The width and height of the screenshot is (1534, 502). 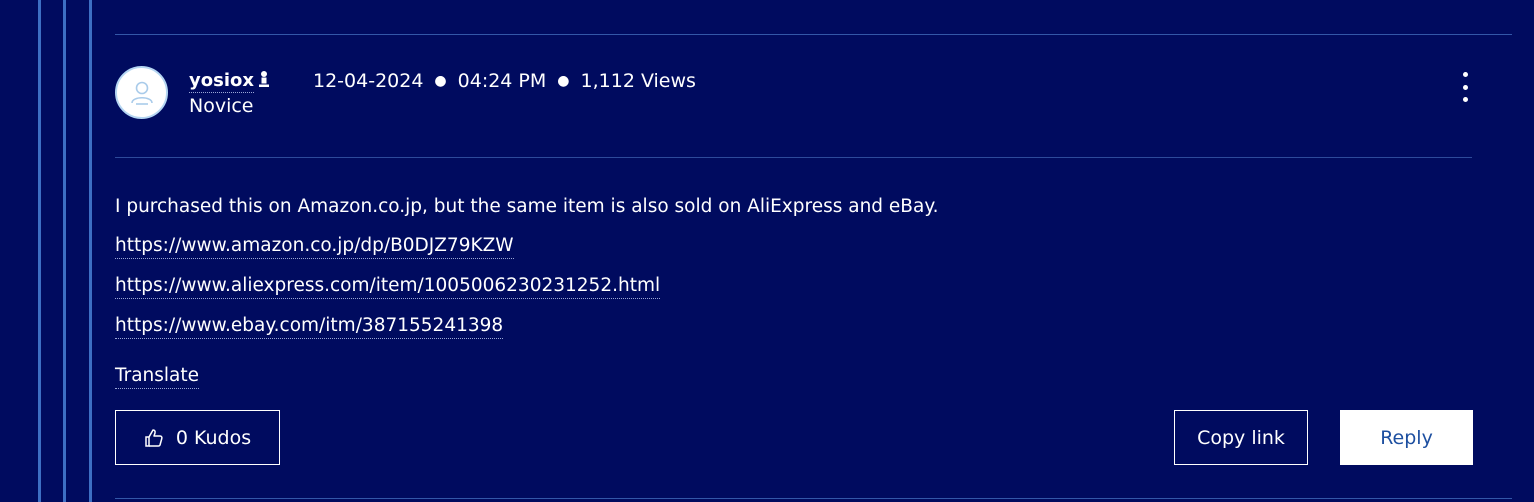 I want to click on default-user-avatar-icon, so click(x=141, y=93).